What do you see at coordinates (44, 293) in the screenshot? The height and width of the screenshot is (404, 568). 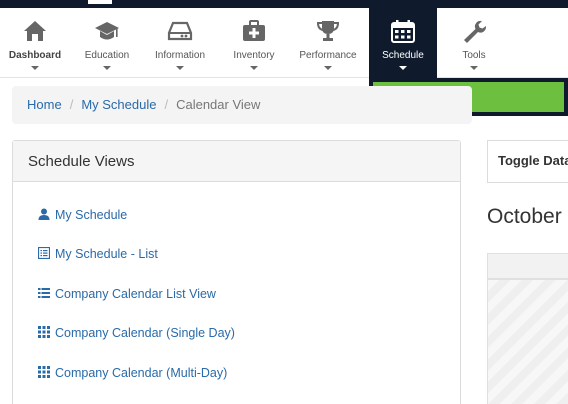 I see `list-icon` at bounding box center [44, 293].